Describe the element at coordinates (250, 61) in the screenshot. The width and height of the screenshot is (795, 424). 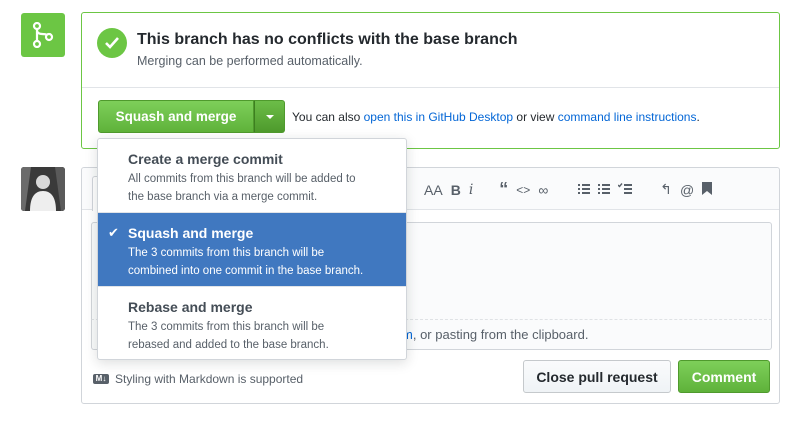
I see `merge-status-subtitle: Merging can be performed automatically.` at that location.